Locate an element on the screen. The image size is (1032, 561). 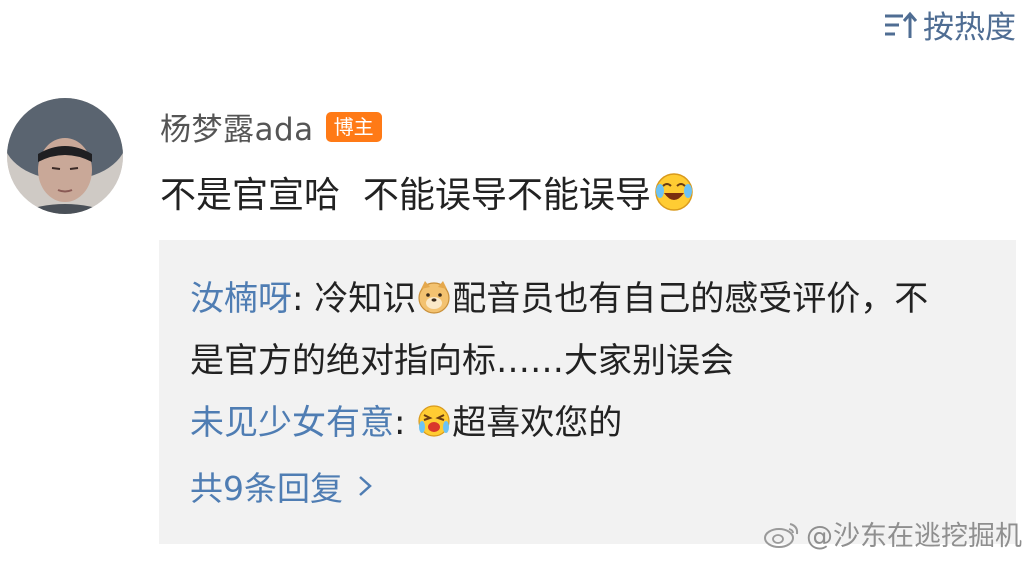
reply-username: 汝楠呀 is located at coordinates (241, 299).